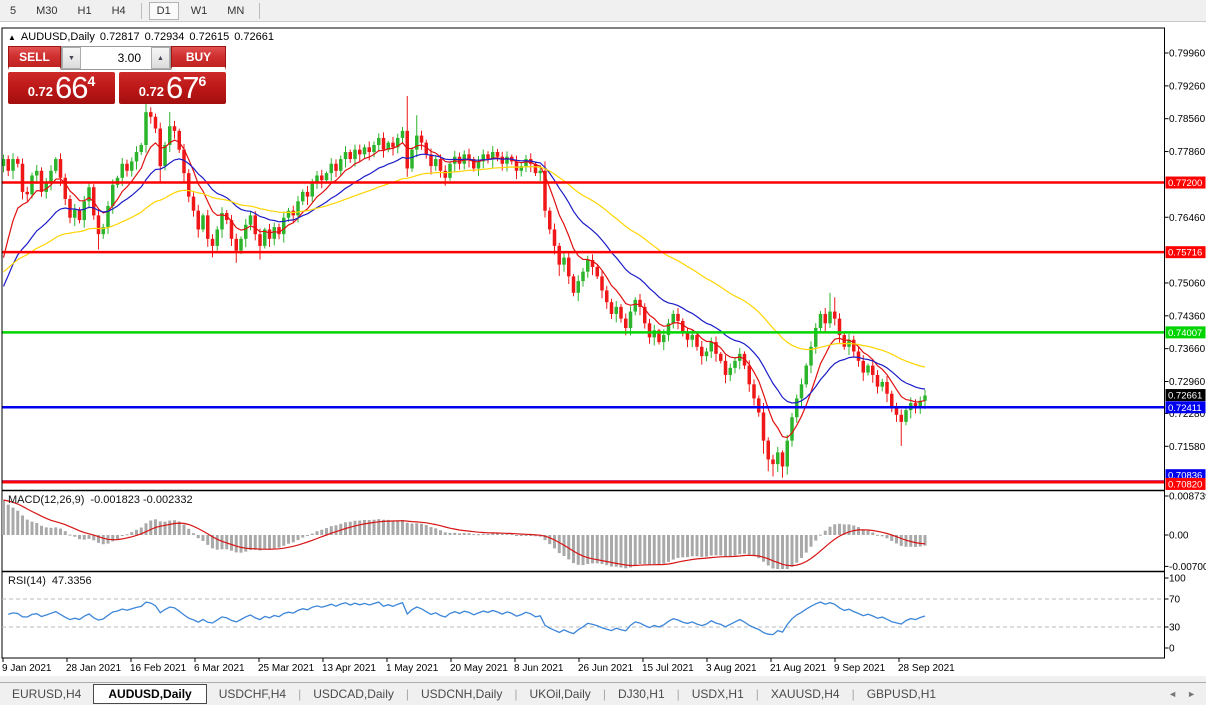  What do you see at coordinates (1187, 567) in the screenshot?
I see `macd-axis-label: -0.00700` at bounding box center [1187, 567].